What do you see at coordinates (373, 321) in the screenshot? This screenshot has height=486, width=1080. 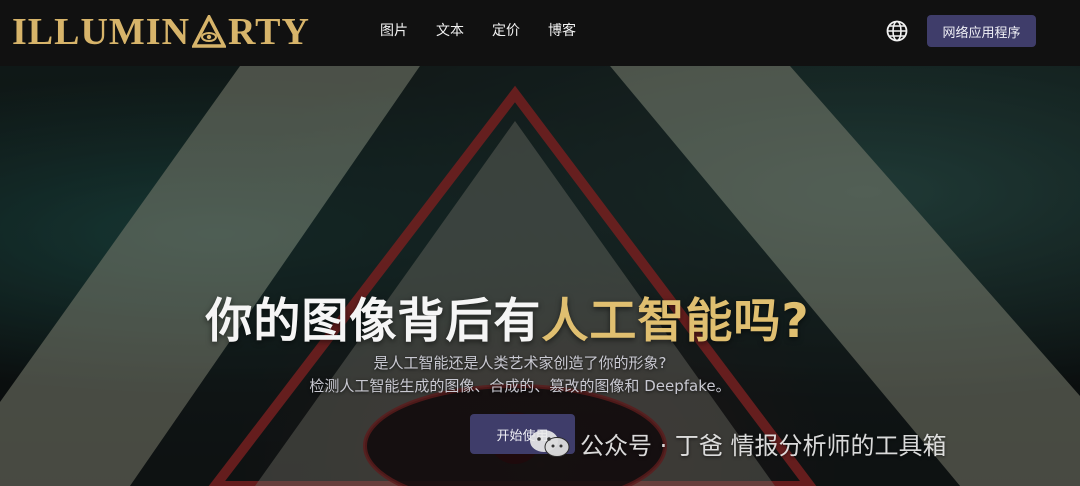 I see `headline-white-part: 你的图像背后有` at bounding box center [373, 321].